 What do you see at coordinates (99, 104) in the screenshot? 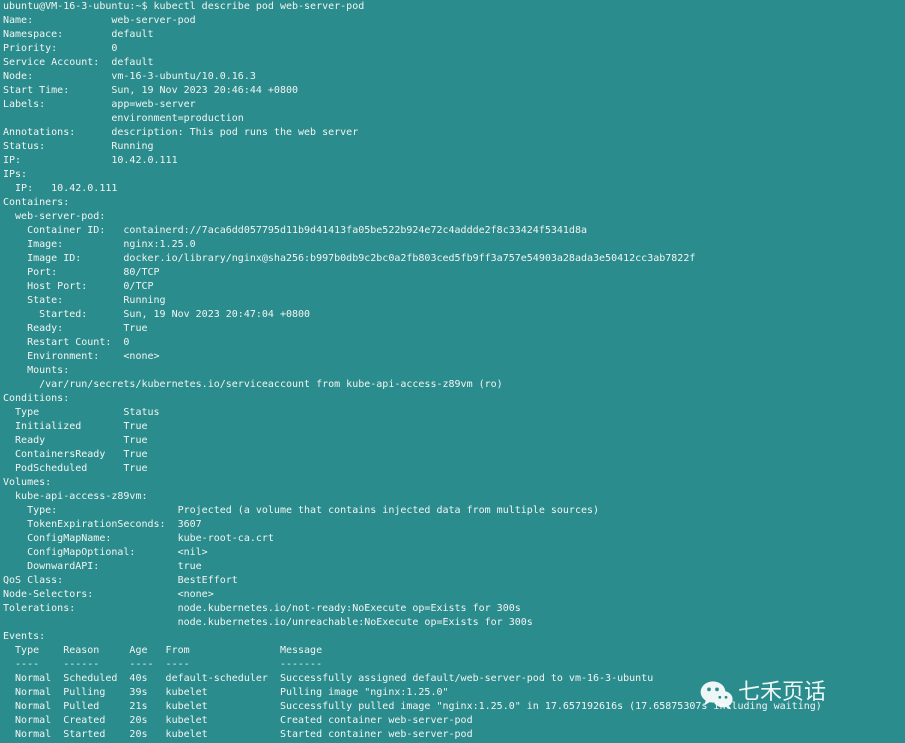
I see `terminal-line: Labels: app=web-server` at bounding box center [99, 104].